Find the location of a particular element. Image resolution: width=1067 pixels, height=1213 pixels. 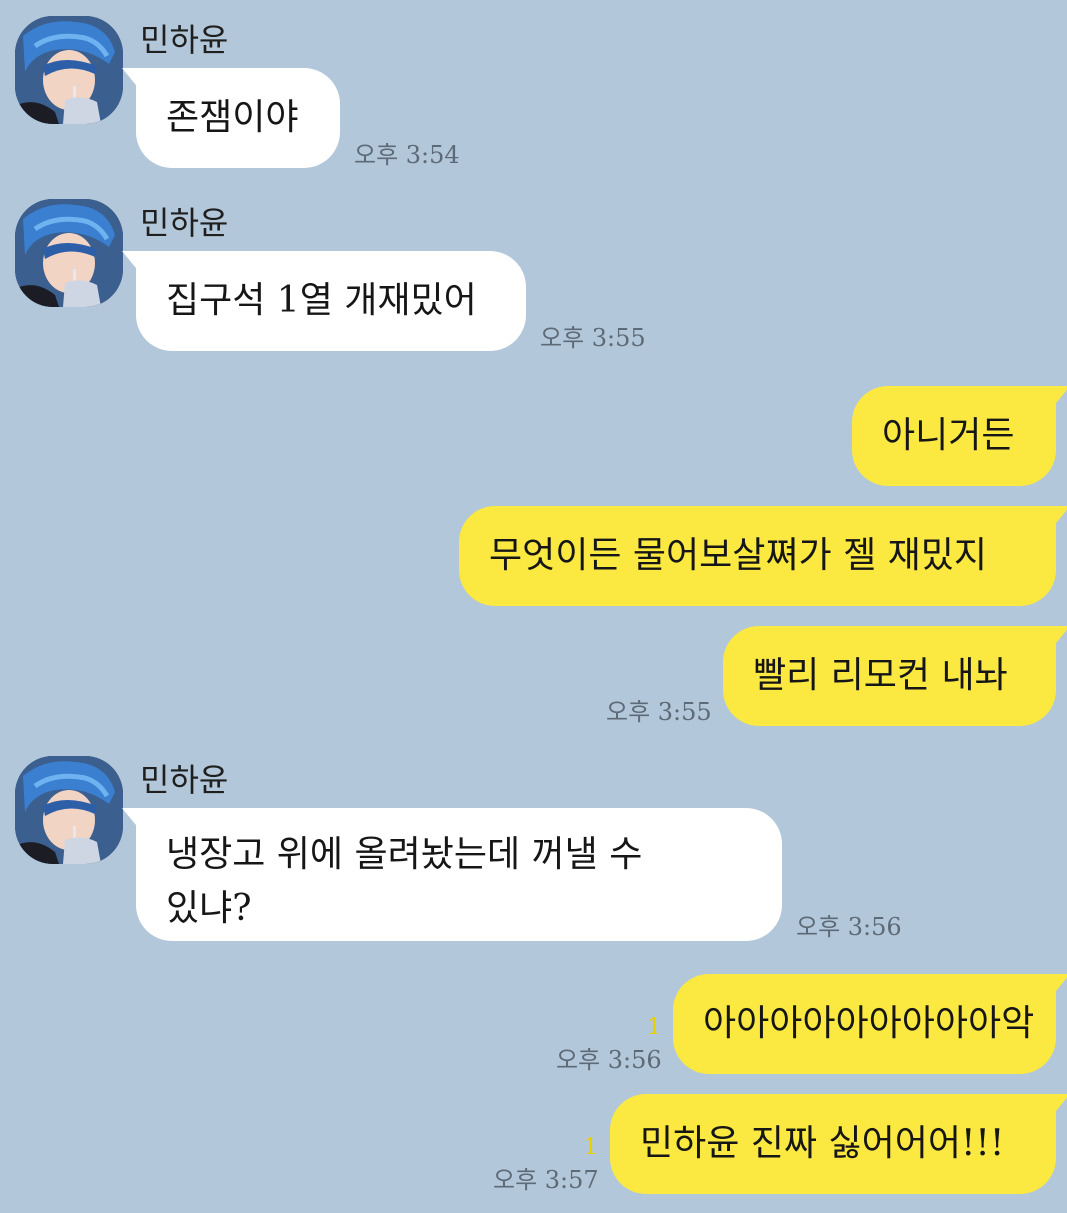

message-text-line: 냉장고 위에 올려놨는데 꺼낼 수 is located at coordinates (404, 854).